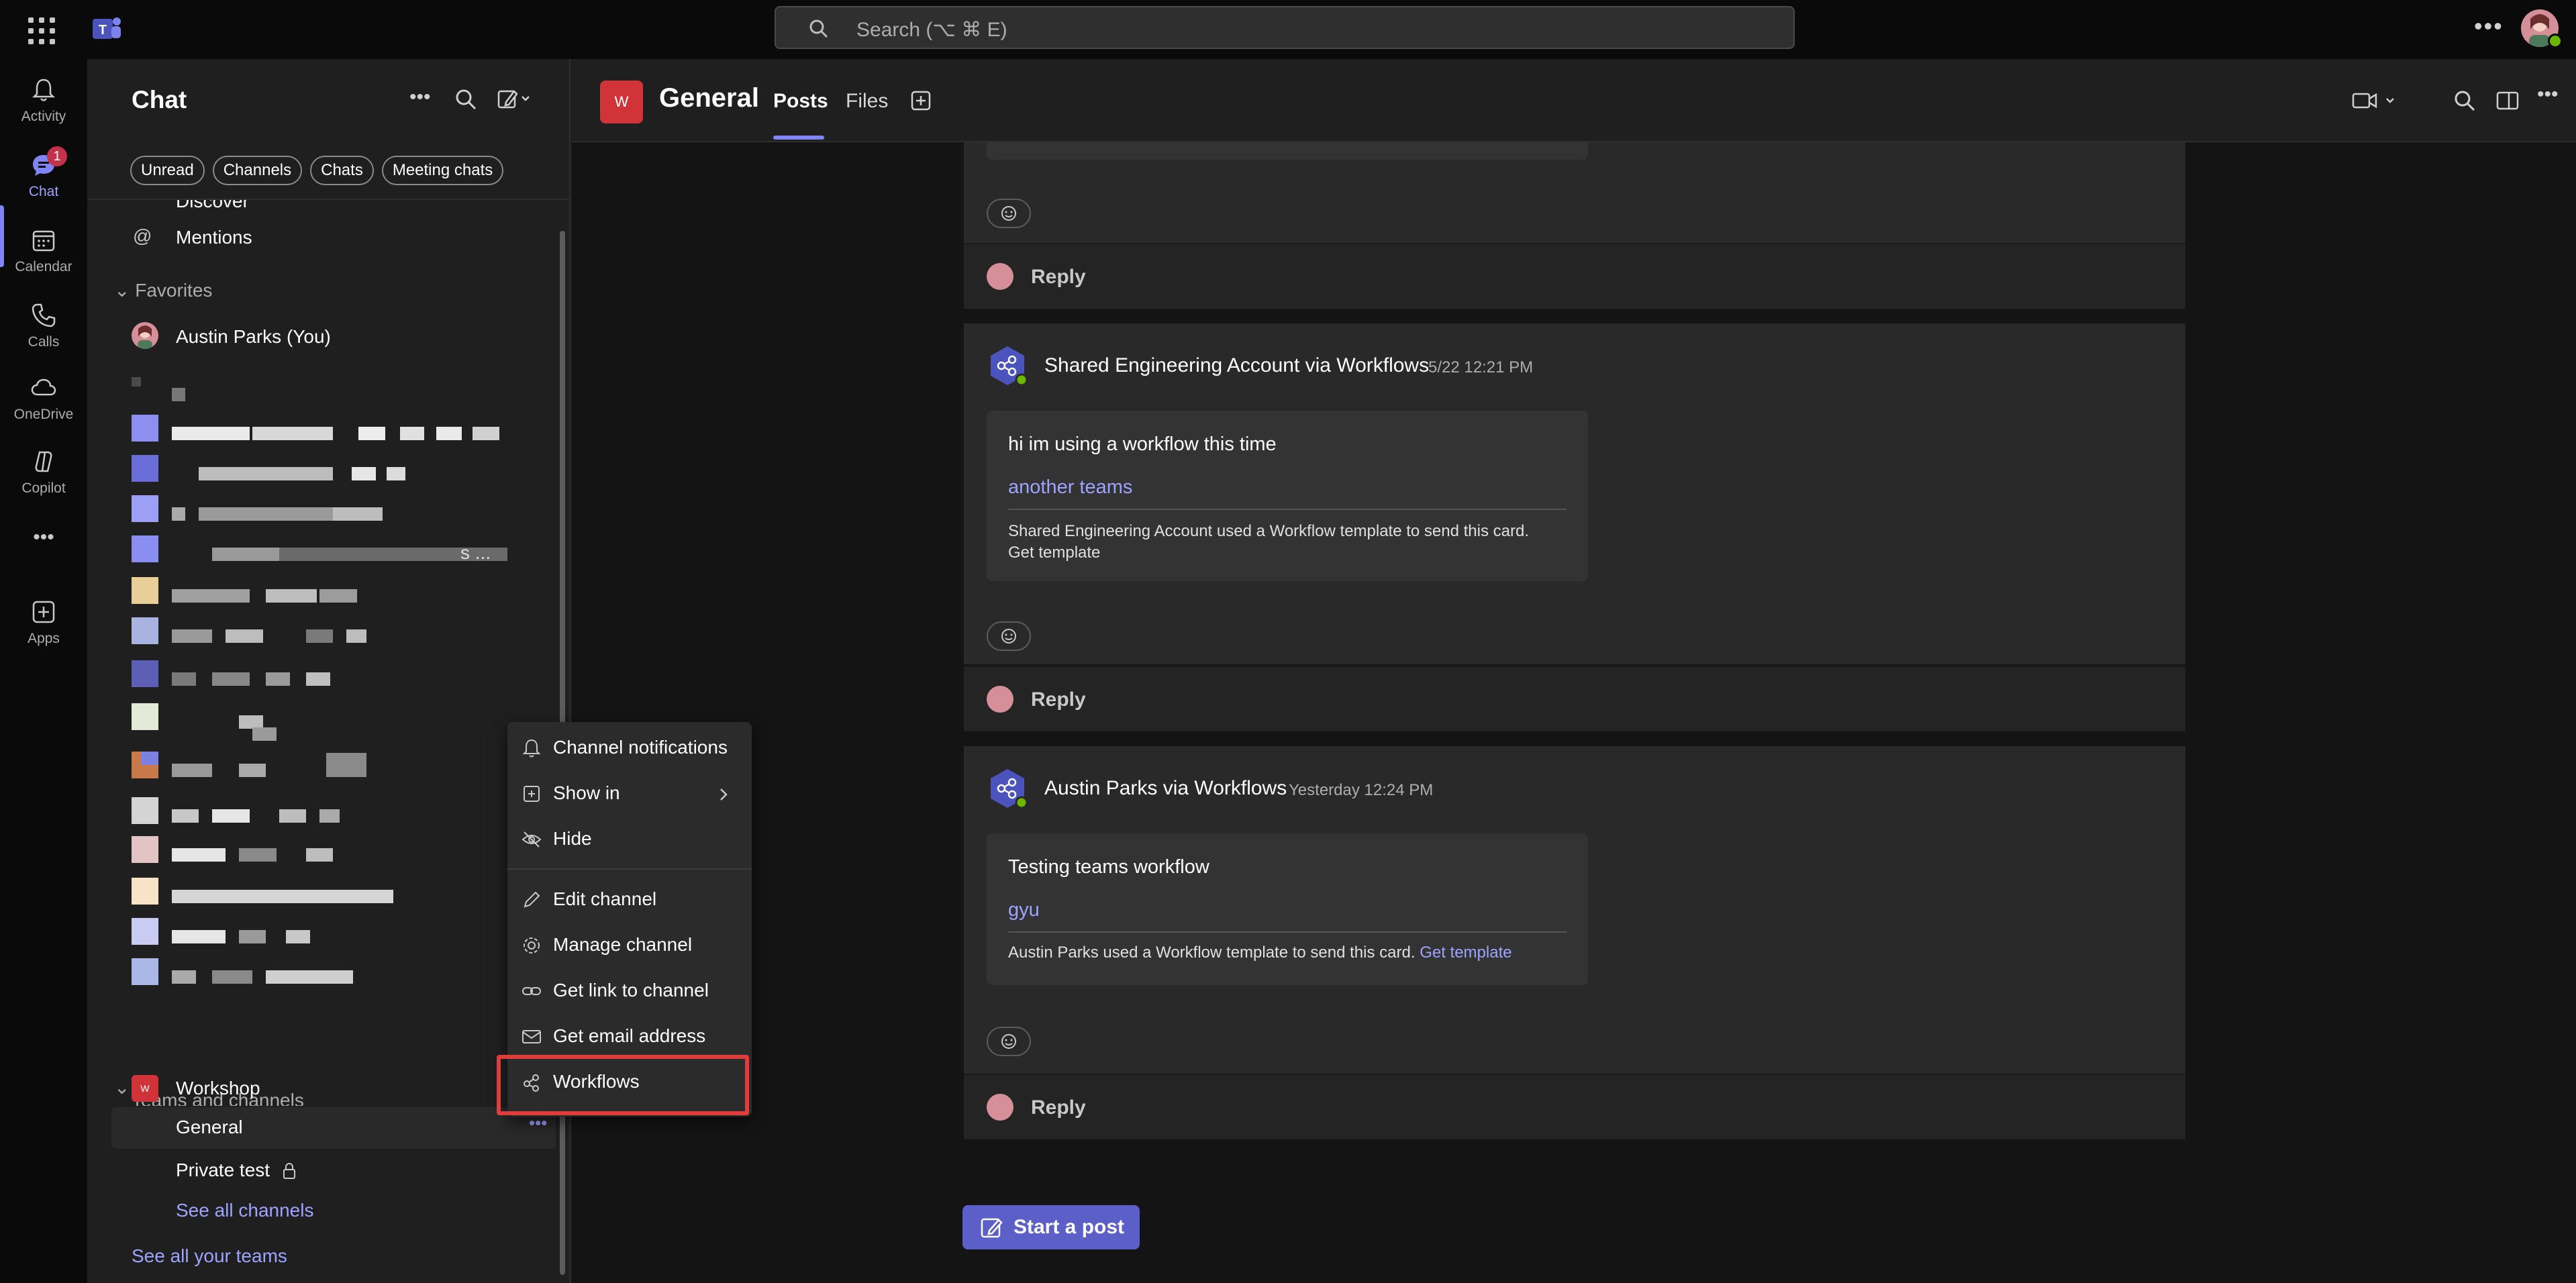  What do you see at coordinates (43, 398) in the screenshot?
I see `rail-item-onedrive: OneDrive` at bounding box center [43, 398].